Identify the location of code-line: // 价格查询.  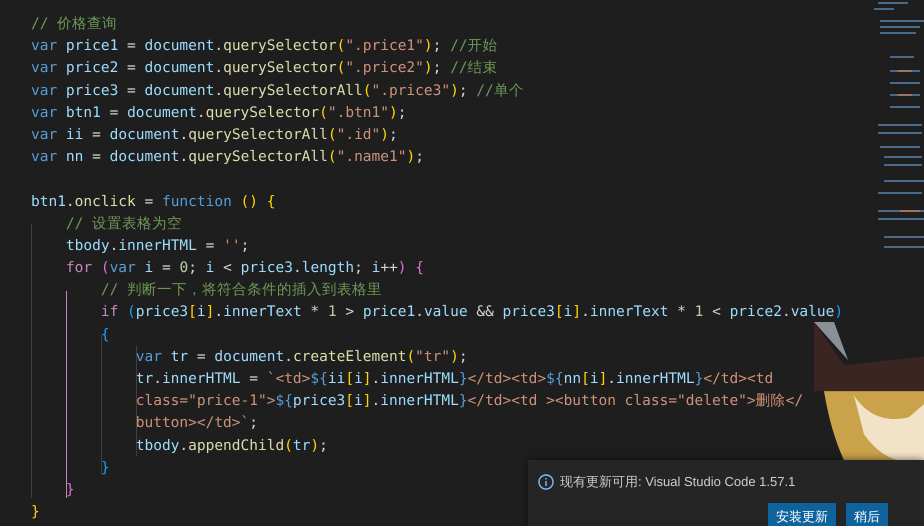
(74, 24).